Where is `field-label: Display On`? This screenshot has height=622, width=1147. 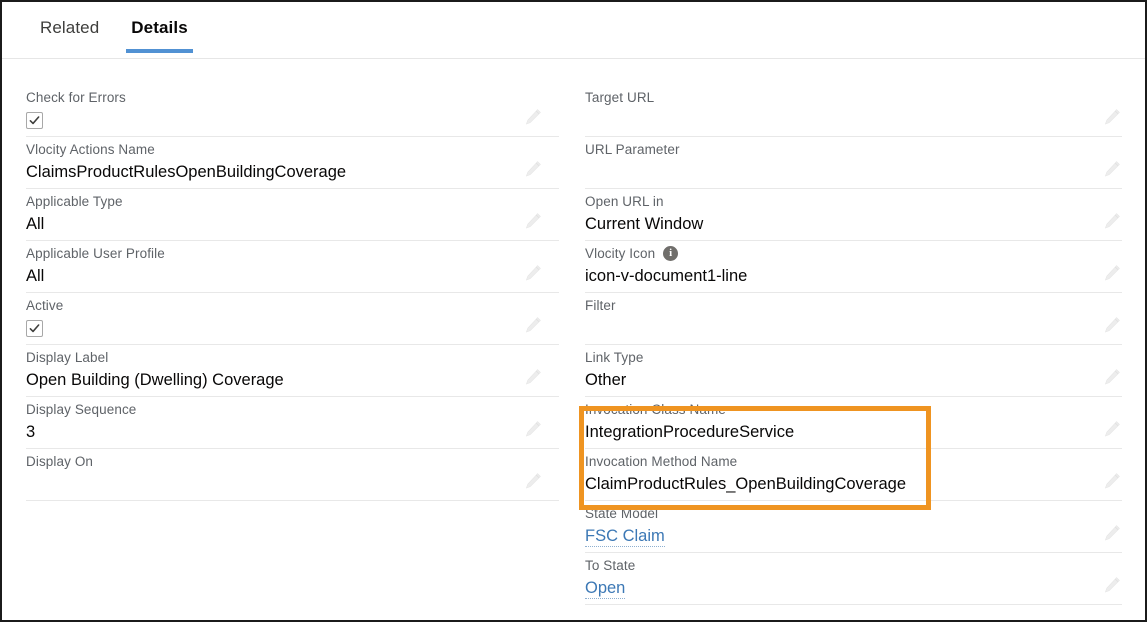
field-label: Display On is located at coordinates (60, 461).